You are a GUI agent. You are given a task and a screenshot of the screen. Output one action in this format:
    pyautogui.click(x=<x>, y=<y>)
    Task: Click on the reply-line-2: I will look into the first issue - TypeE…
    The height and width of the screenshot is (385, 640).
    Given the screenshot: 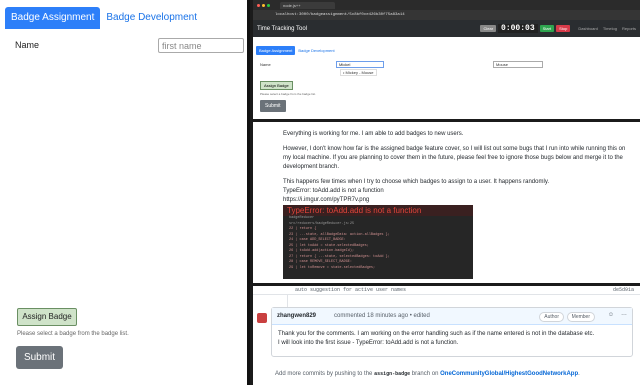 What is the action you would take?
    pyautogui.click(x=368, y=343)
    